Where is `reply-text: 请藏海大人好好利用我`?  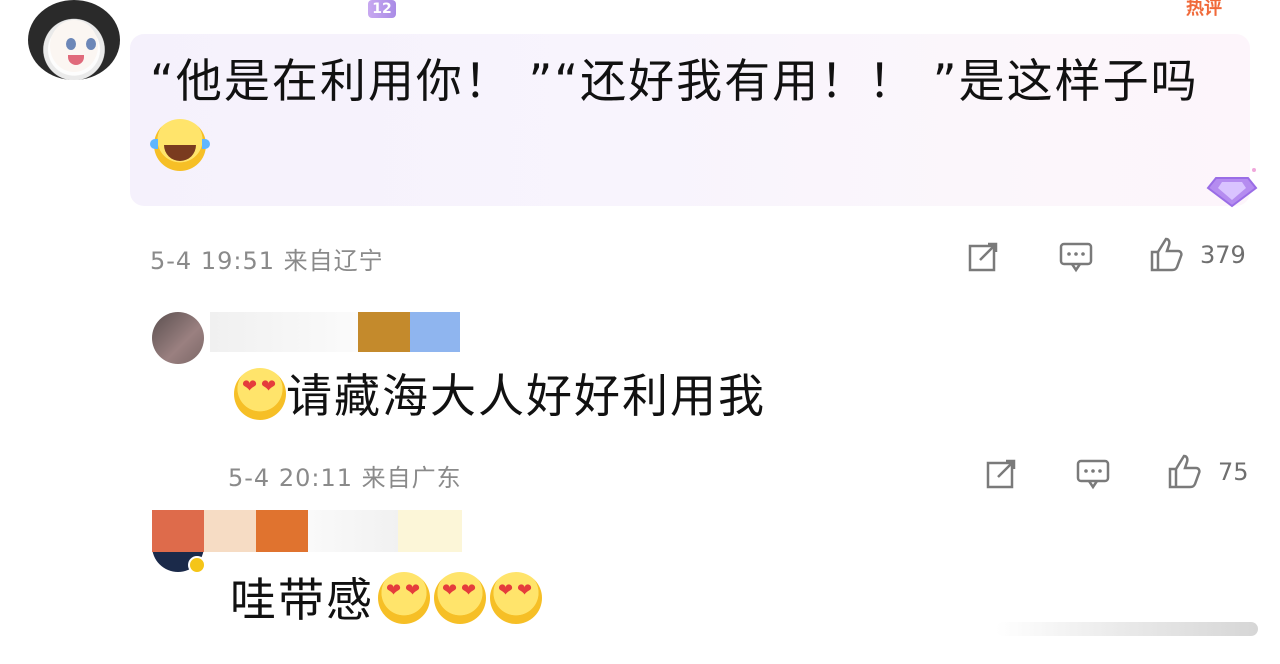 reply-text: 请藏海大人好好利用我 is located at coordinates (498, 396).